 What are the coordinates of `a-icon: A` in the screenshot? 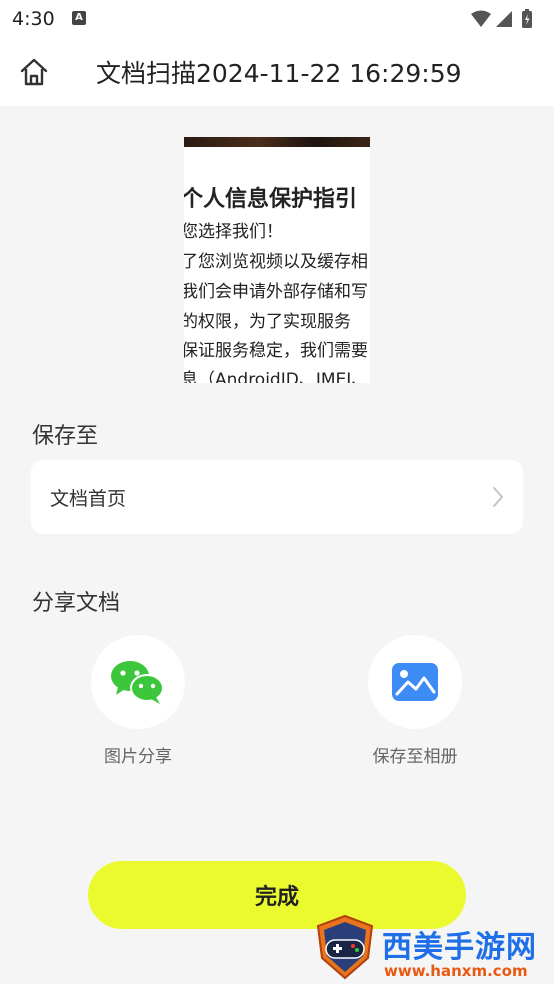 It's located at (79, 18).